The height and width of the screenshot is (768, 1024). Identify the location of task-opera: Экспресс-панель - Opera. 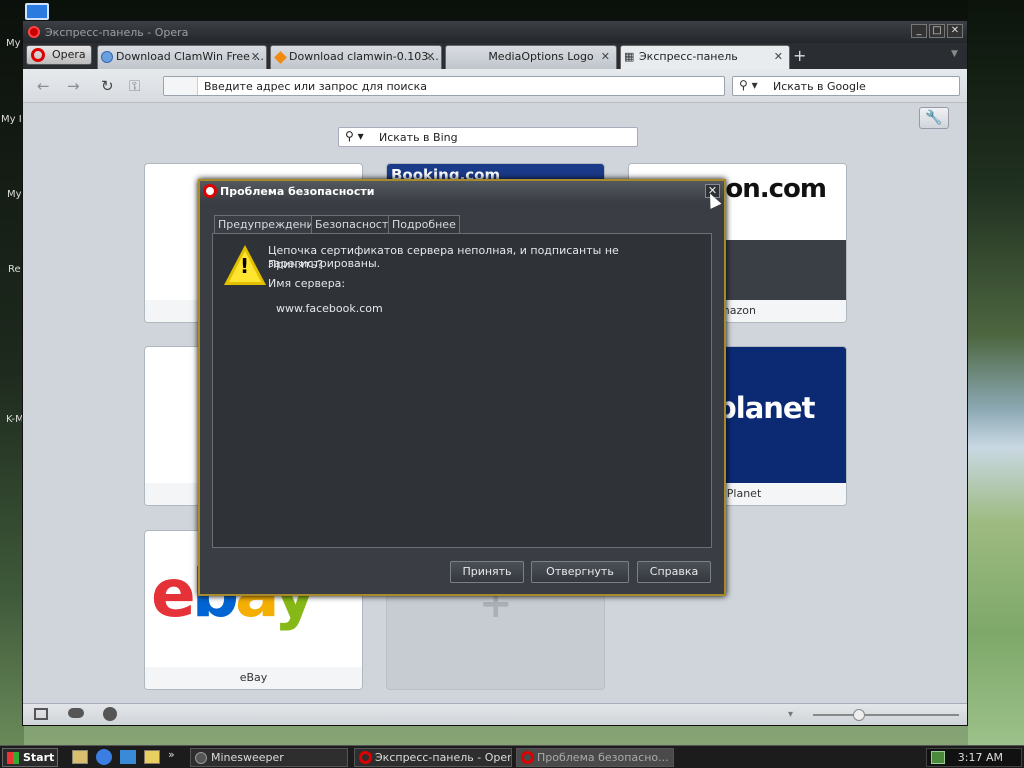
(433, 757).